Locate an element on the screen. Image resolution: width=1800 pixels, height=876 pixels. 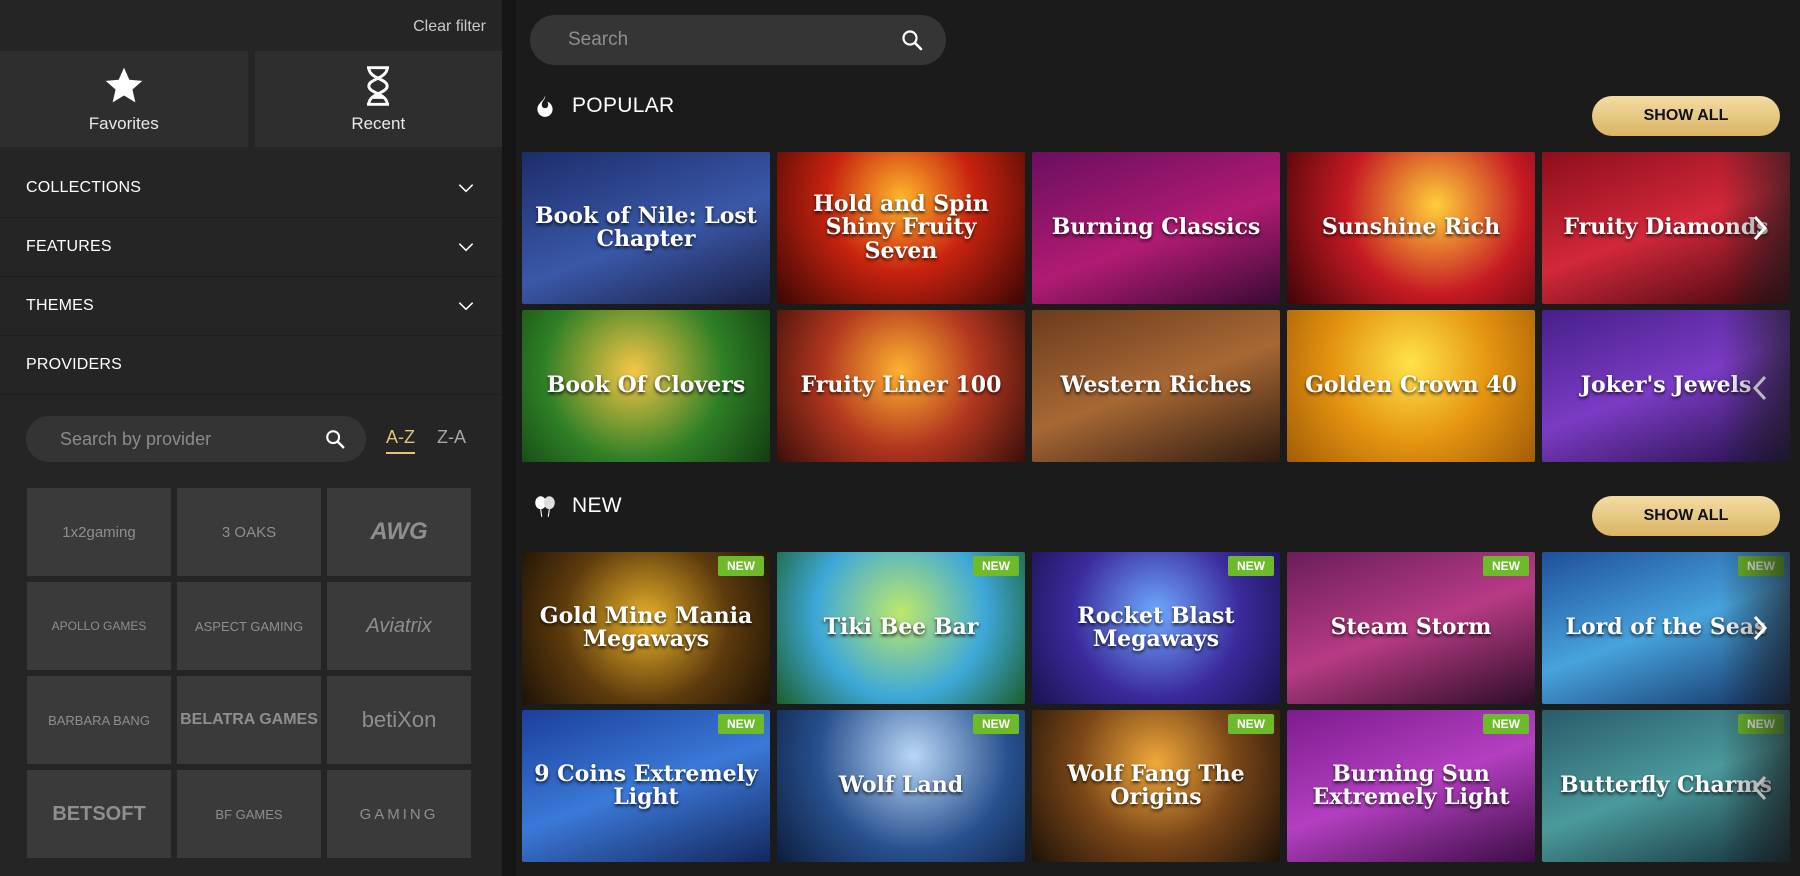
themes-label: THEMES is located at coordinates (60, 305).